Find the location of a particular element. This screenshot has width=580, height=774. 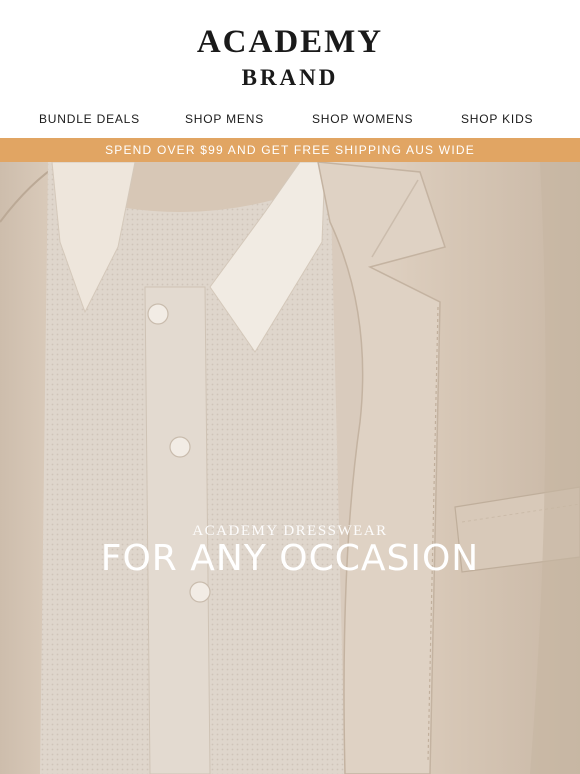

nav-shop-womens: SHOP WOMENS is located at coordinates (362, 119).